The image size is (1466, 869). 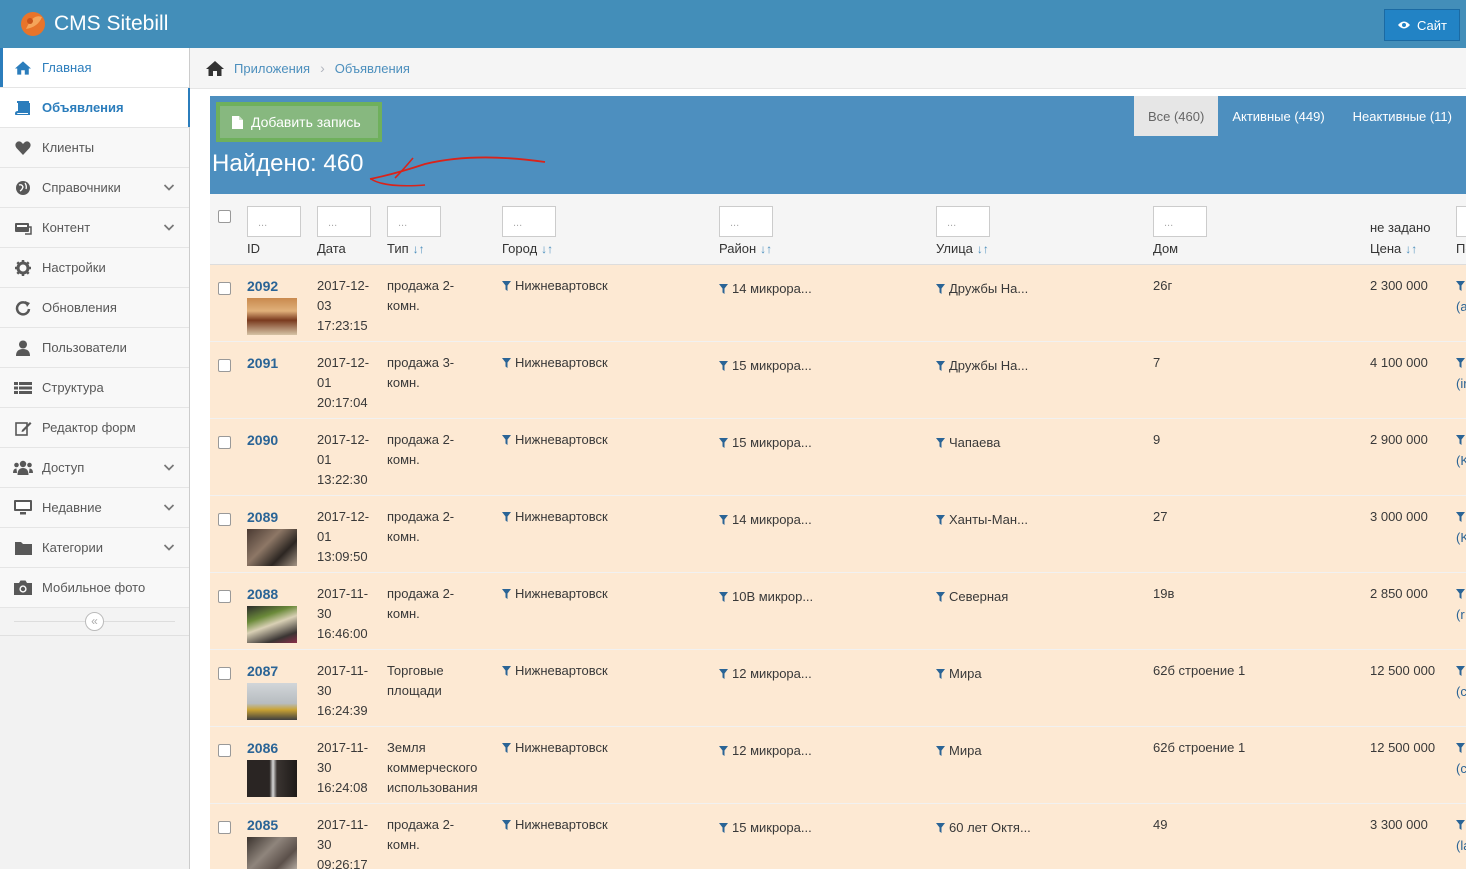 What do you see at coordinates (1176, 116) in the screenshot?
I see `tab-all: Все (460)` at bounding box center [1176, 116].